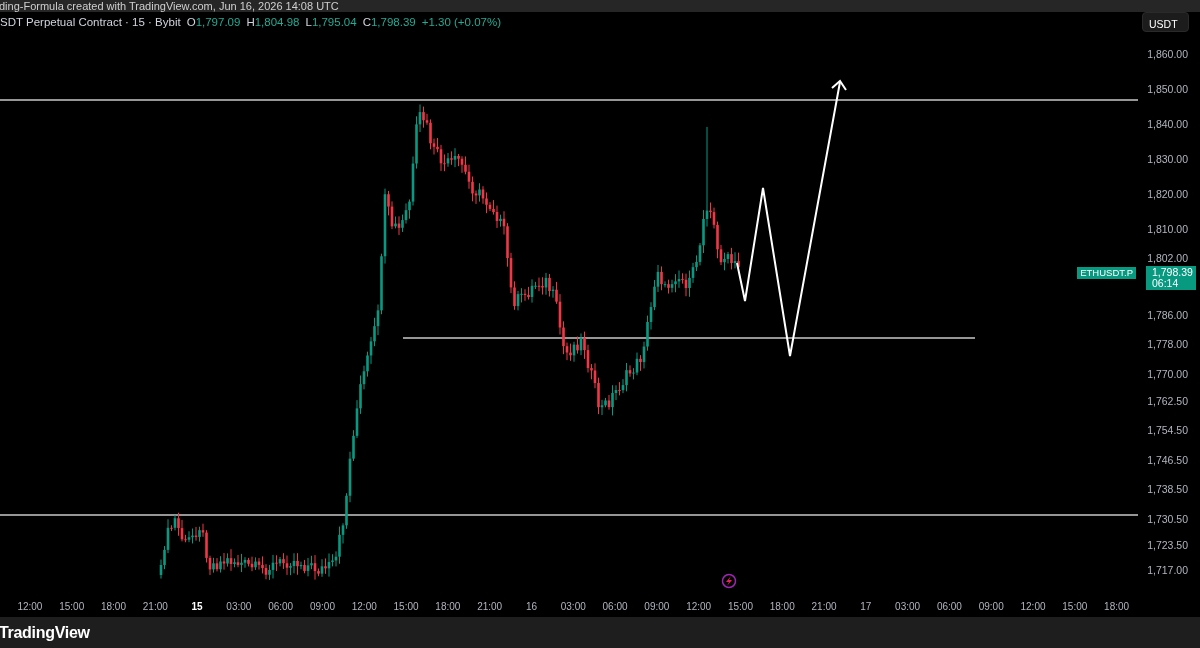 The height and width of the screenshot is (648, 1200). Describe the element at coordinates (218, 22) in the screenshot. I see `ohlc-value: 1,797.09` at that location.